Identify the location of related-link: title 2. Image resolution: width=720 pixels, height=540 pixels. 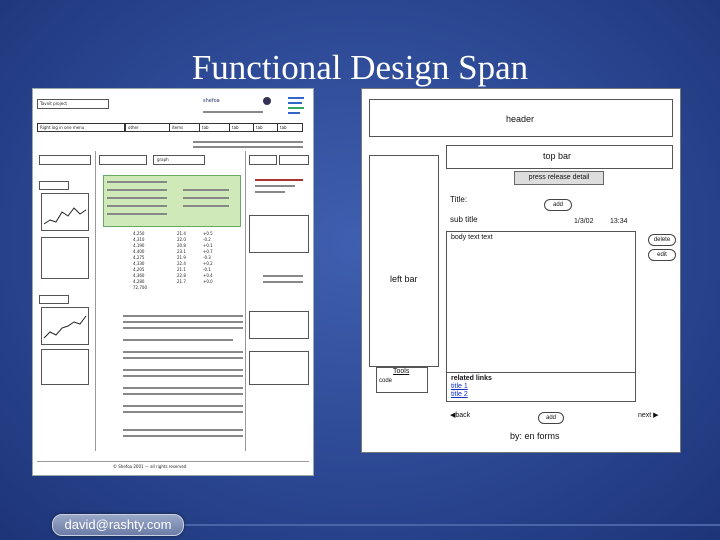
(459, 394).